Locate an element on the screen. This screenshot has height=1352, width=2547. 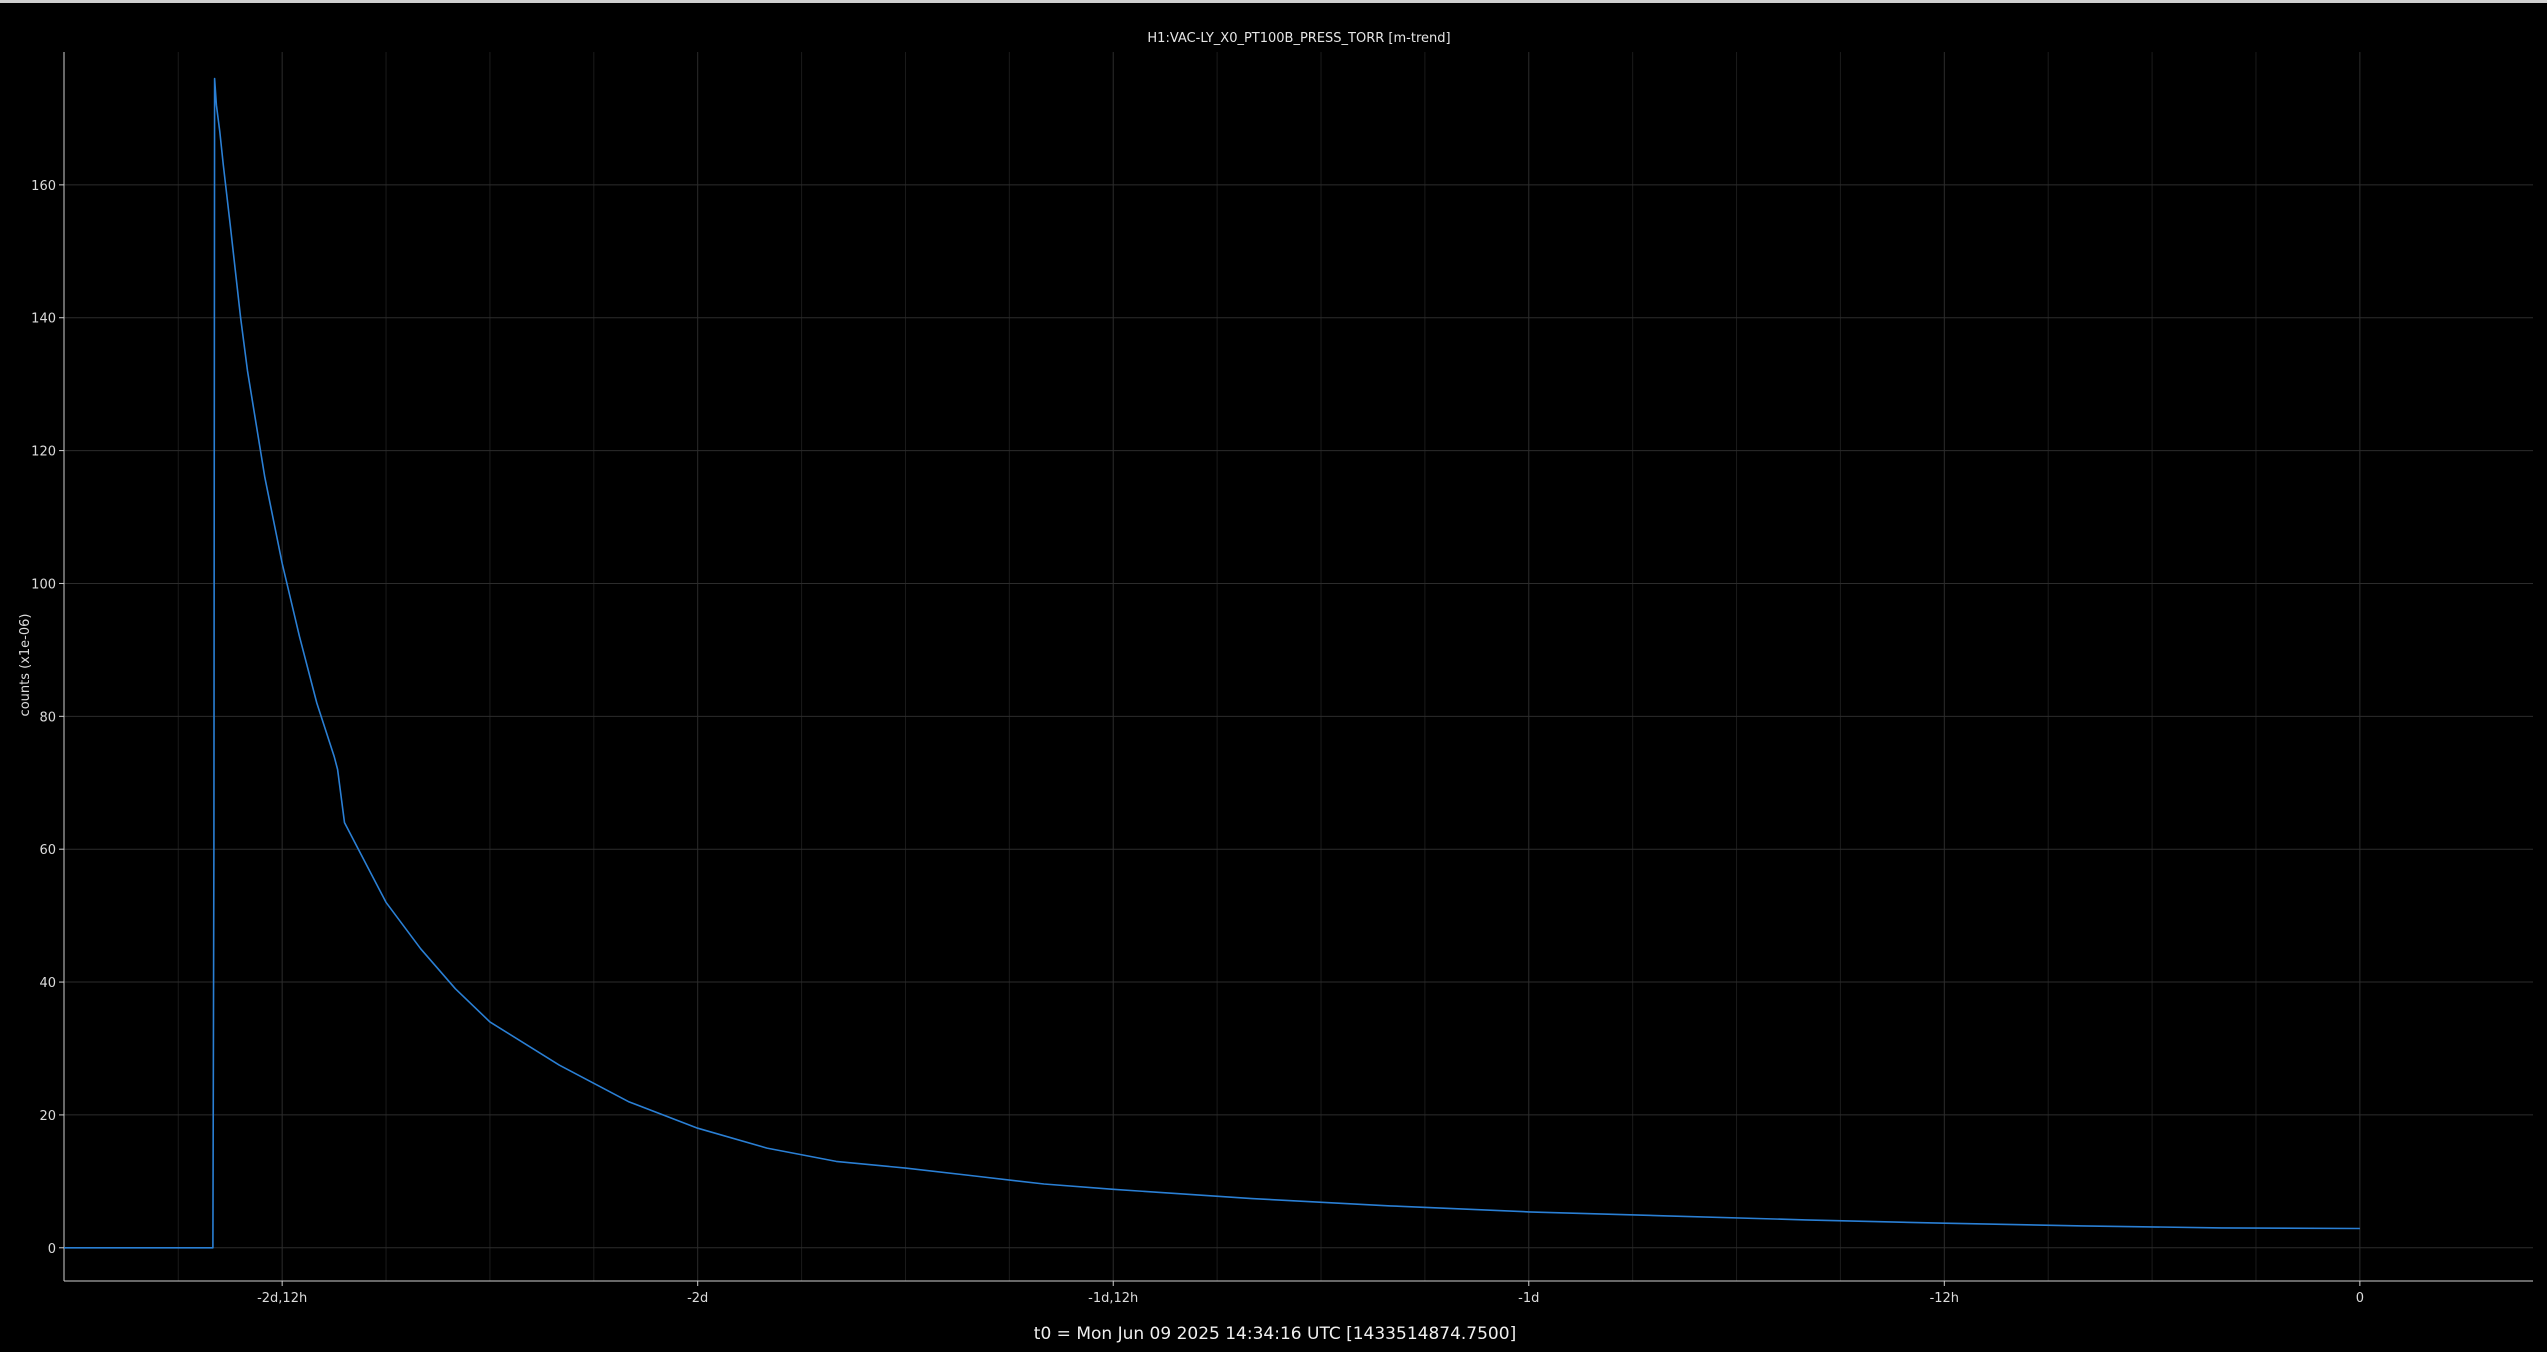
x-tick-label: -1d,12h is located at coordinates (1113, 1298).